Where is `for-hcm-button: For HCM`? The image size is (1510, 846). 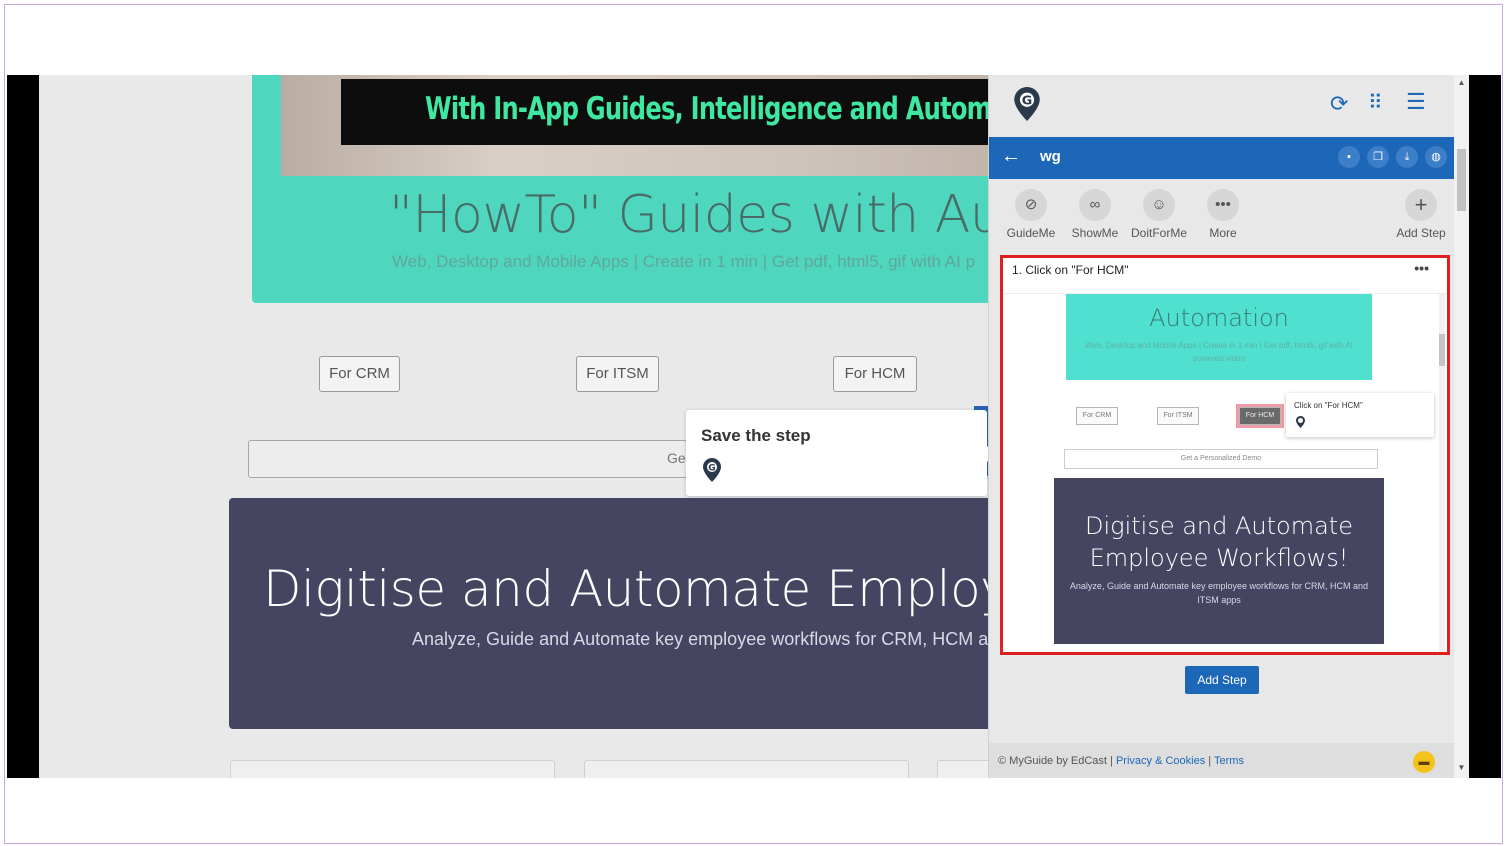 for-hcm-button: For HCM is located at coordinates (875, 374).